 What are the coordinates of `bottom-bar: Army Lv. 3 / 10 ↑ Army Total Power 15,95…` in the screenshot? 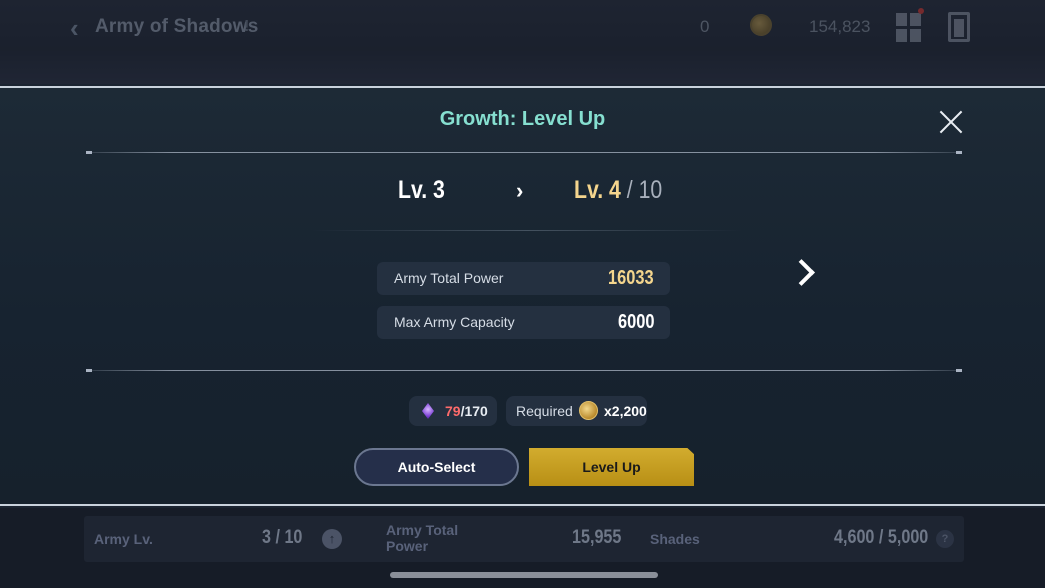 It's located at (522, 548).